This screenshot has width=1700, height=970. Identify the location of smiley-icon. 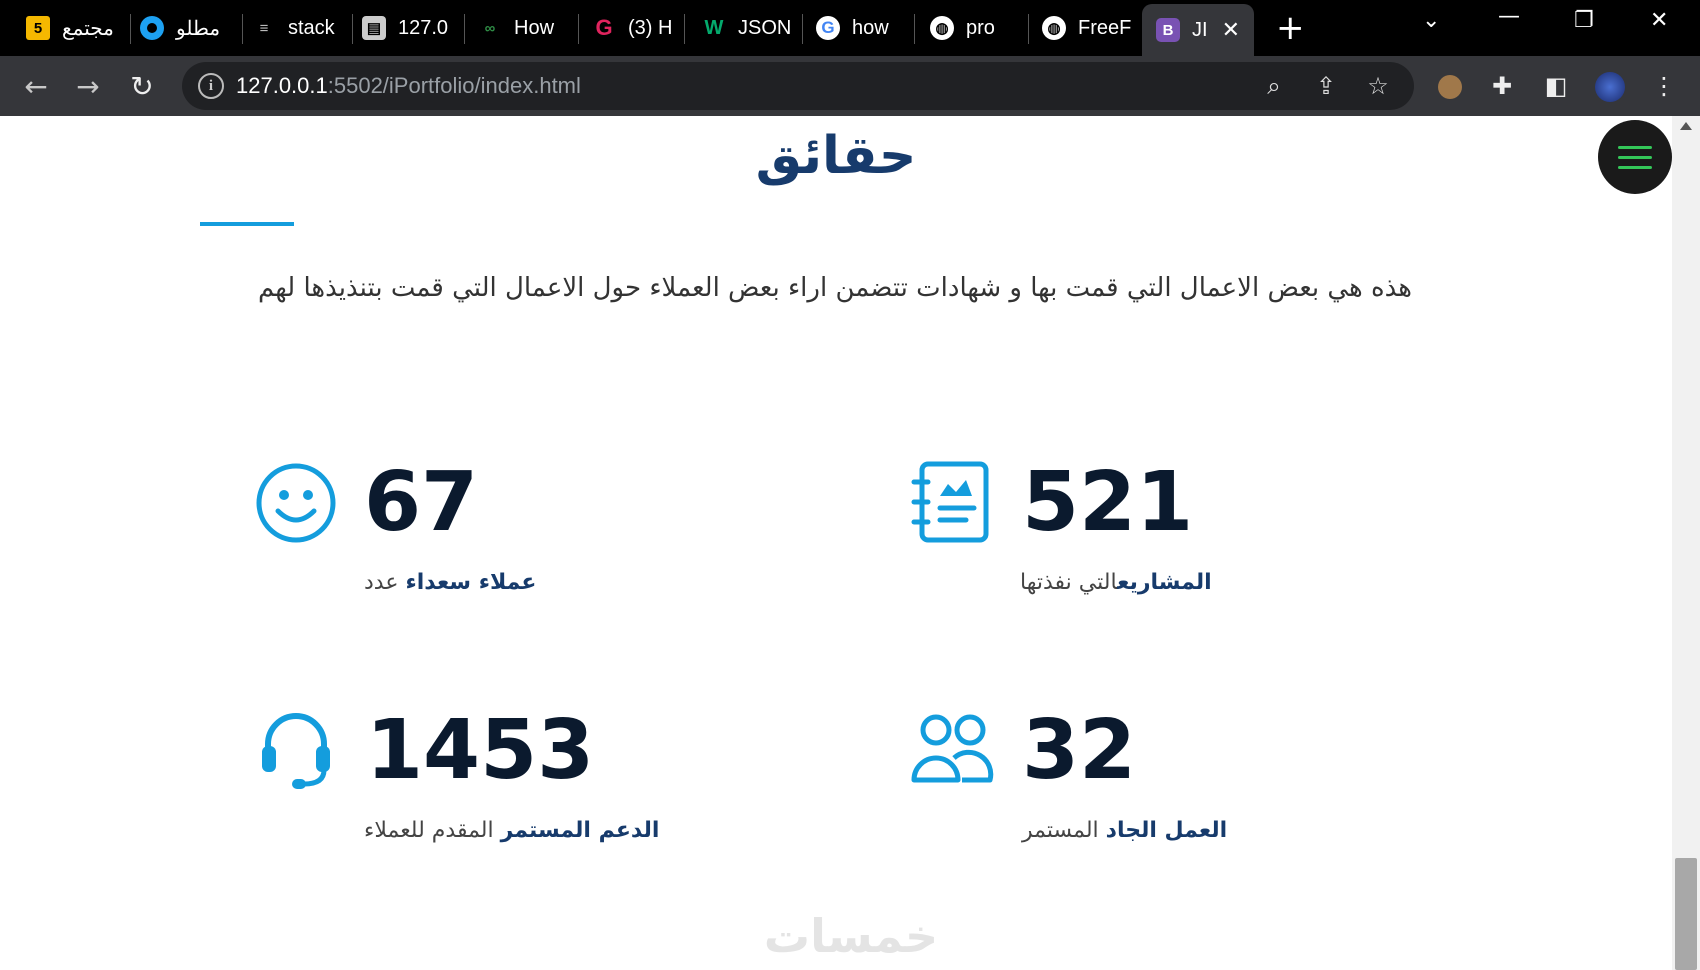
(296, 503).